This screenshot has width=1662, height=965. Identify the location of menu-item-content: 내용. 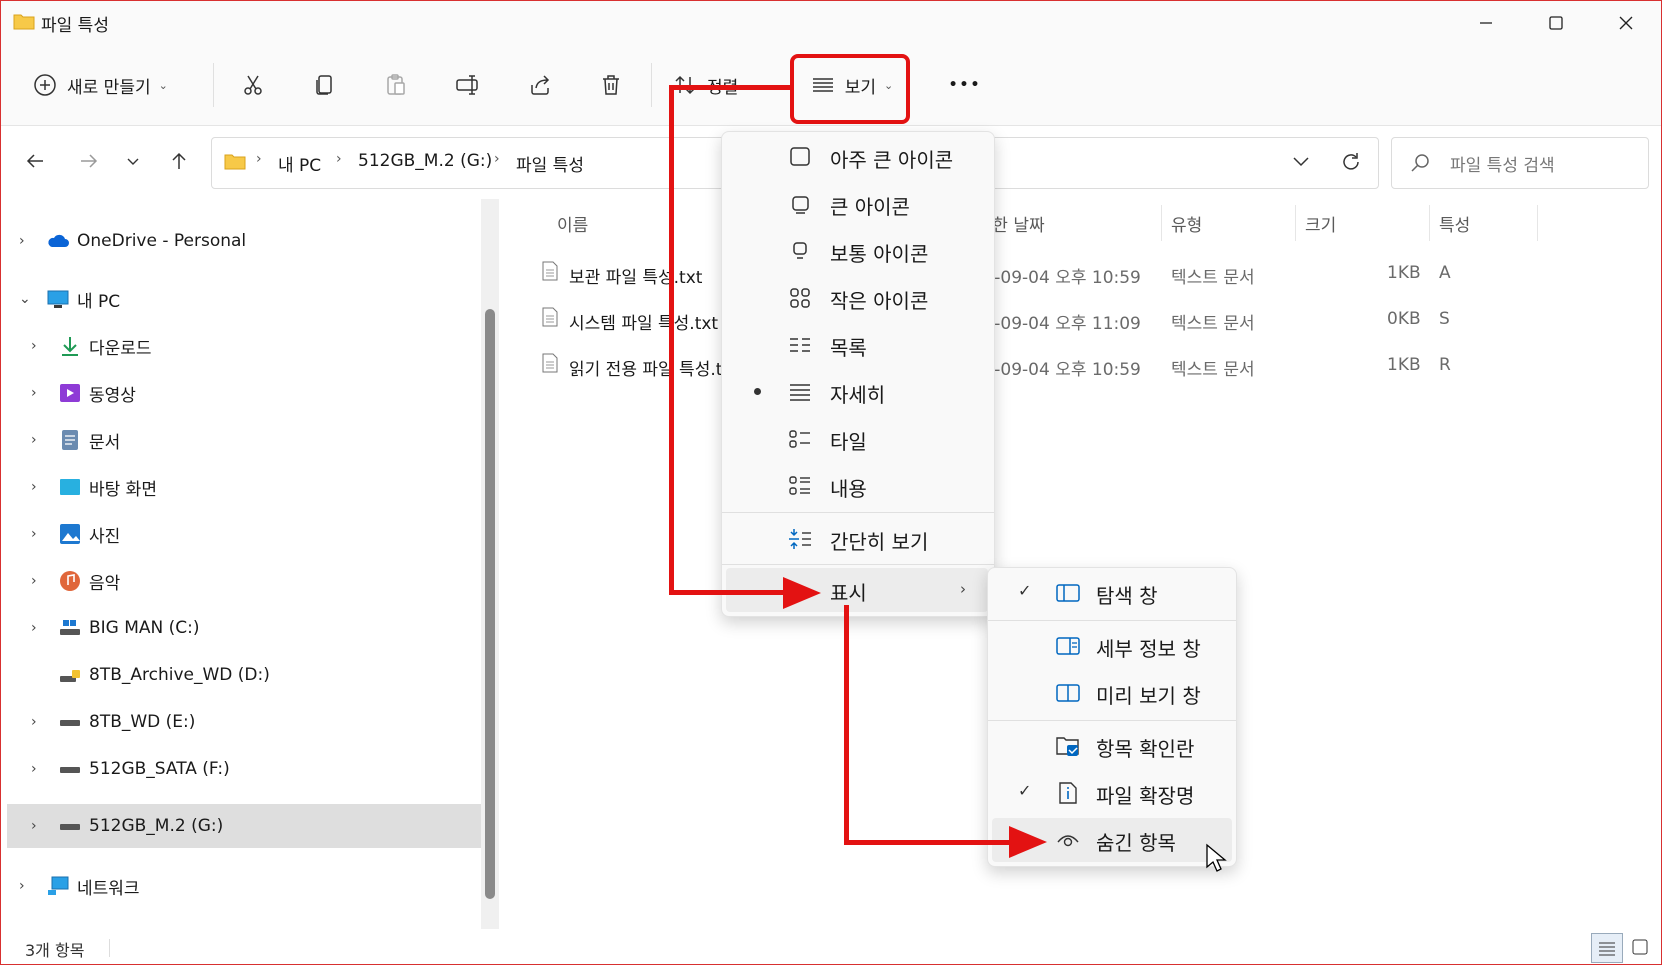
(857, 486).